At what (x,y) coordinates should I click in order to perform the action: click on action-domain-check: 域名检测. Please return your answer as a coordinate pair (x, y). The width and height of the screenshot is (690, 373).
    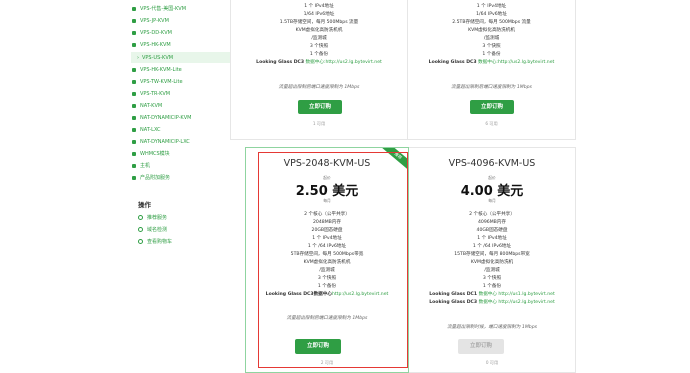
    Looking at the image, I should click on (152, 229).